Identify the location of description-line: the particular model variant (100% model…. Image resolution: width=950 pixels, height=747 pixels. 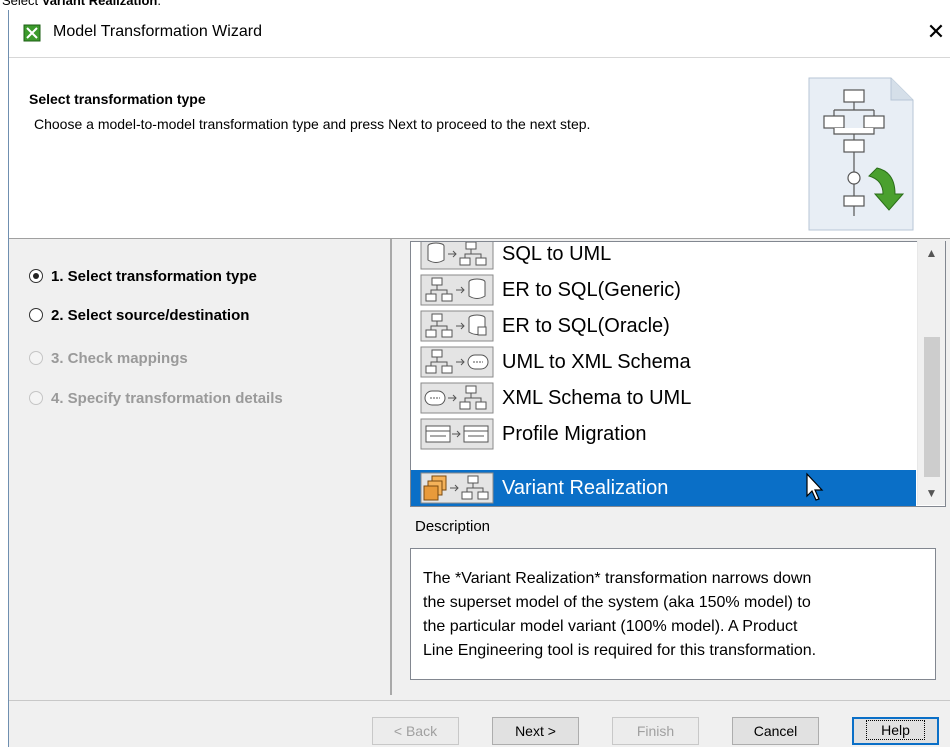
(610, 626).